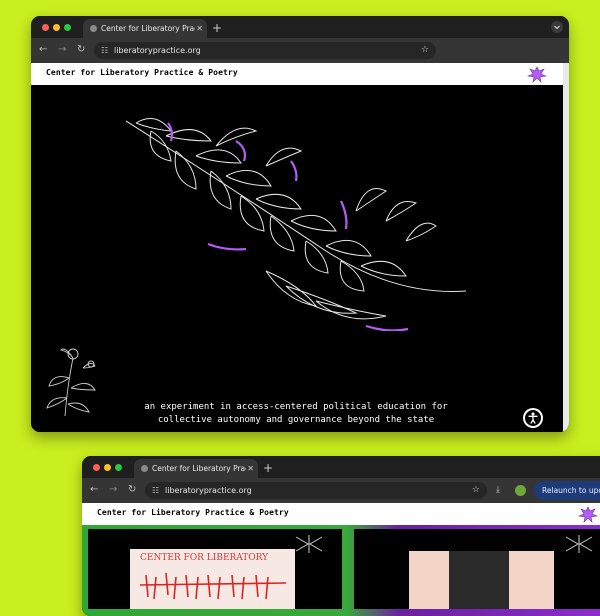 The image size is (600, 616). I want to click on poster-image: CENTER FOR LIBERATORY, so click(212, 579).